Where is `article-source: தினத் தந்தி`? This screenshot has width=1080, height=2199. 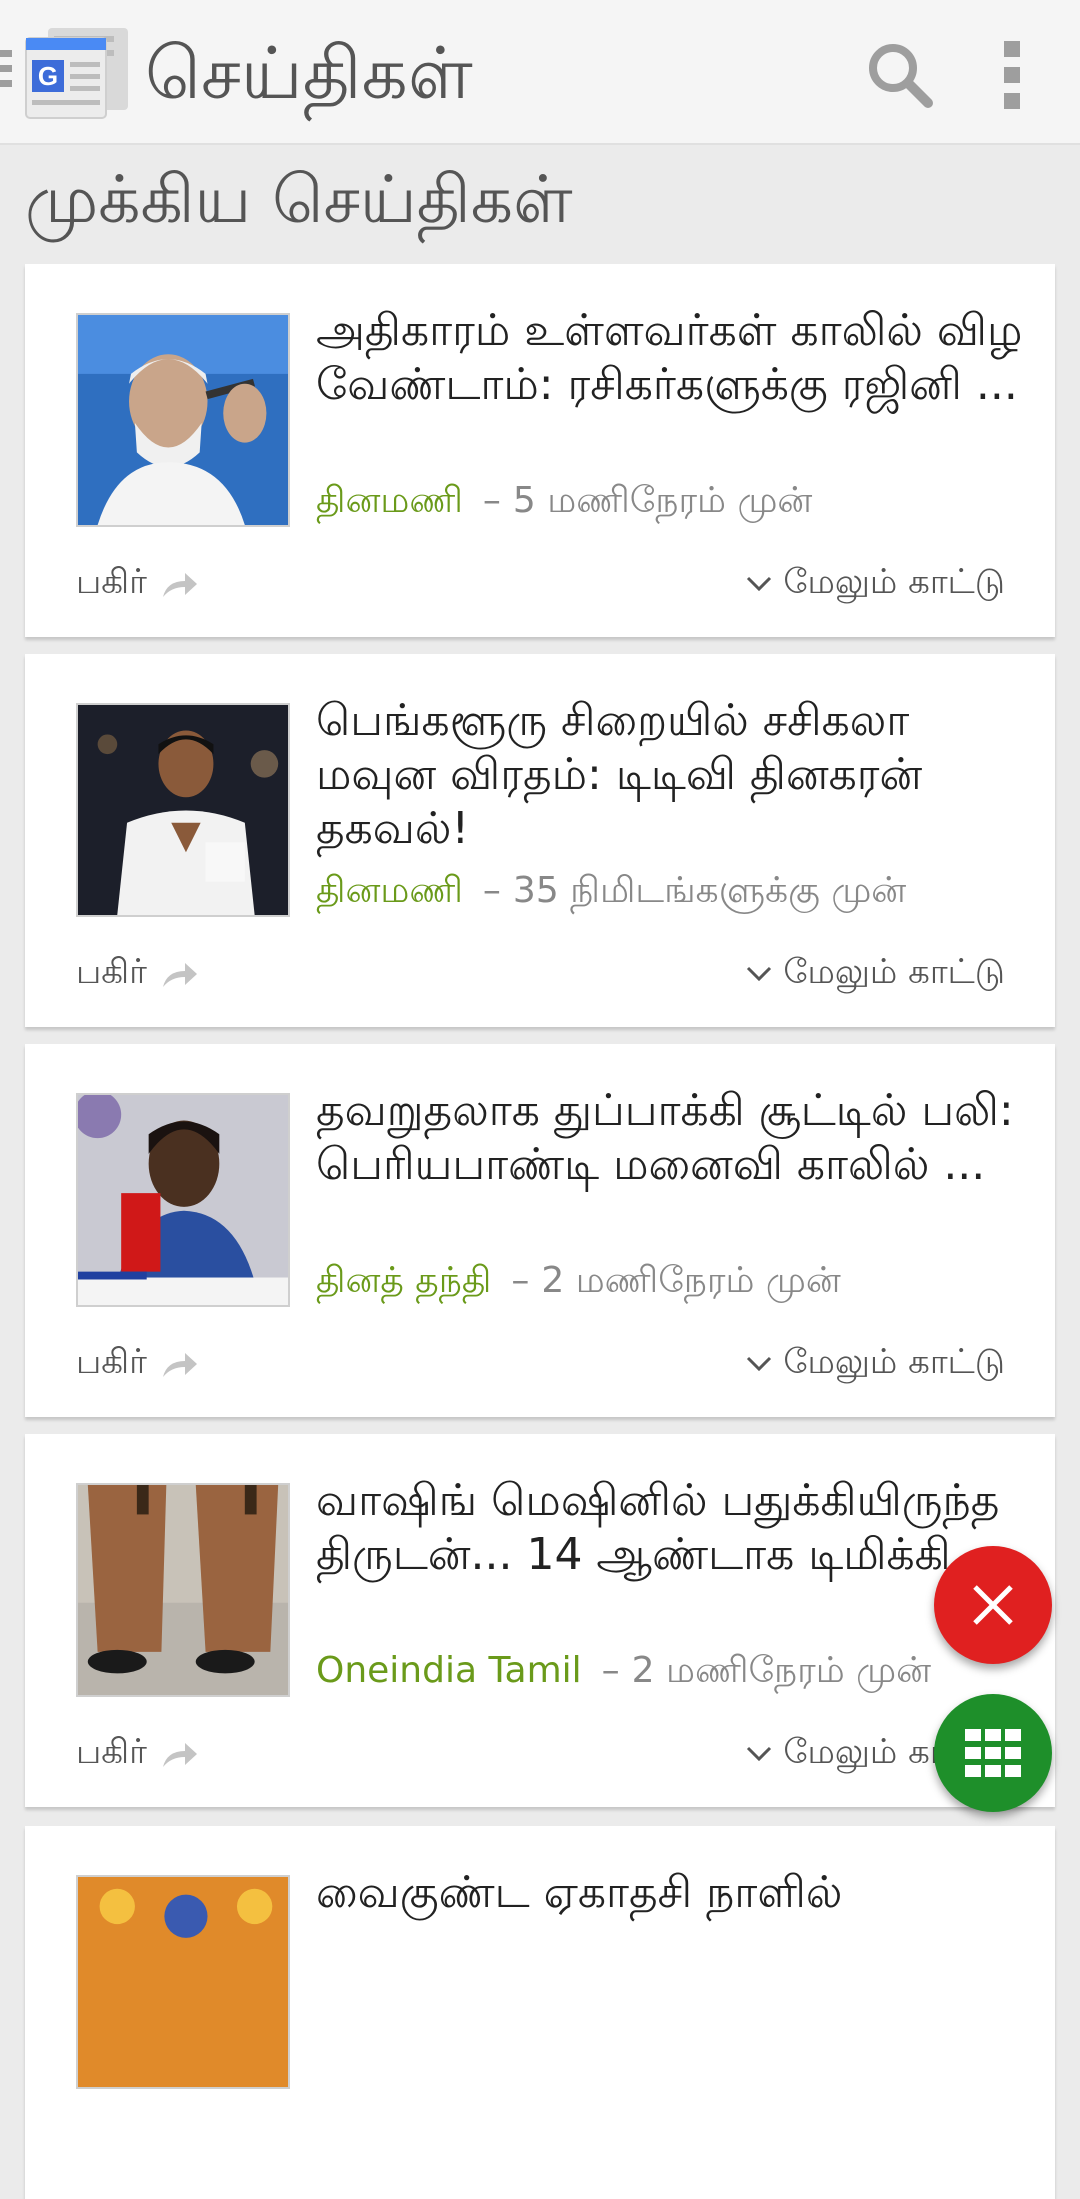
article-source: தினத் தந்தி is located at coordinates (403, 1280).